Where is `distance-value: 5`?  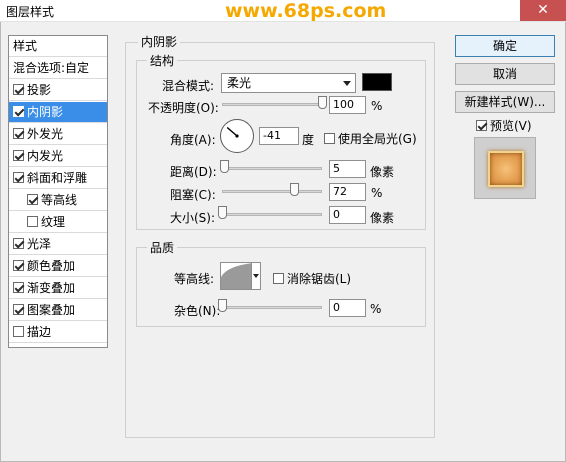
distance-value: 5 is located at coordinates (336, 168).